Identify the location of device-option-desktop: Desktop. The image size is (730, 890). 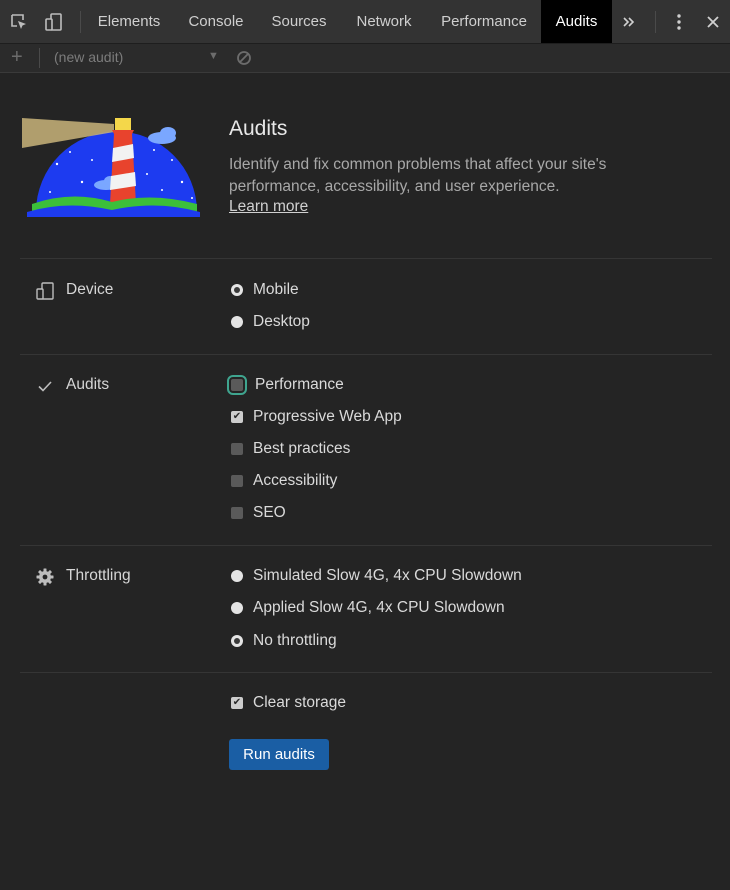
(269, 322).